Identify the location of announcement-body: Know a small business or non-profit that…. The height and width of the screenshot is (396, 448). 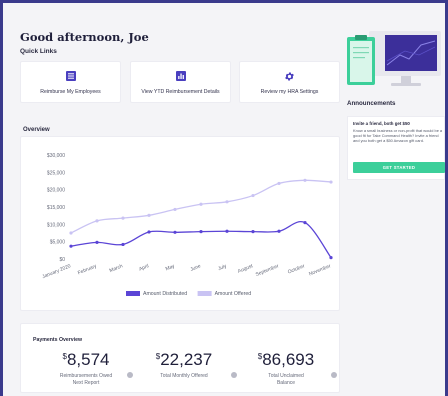
(398, 136).